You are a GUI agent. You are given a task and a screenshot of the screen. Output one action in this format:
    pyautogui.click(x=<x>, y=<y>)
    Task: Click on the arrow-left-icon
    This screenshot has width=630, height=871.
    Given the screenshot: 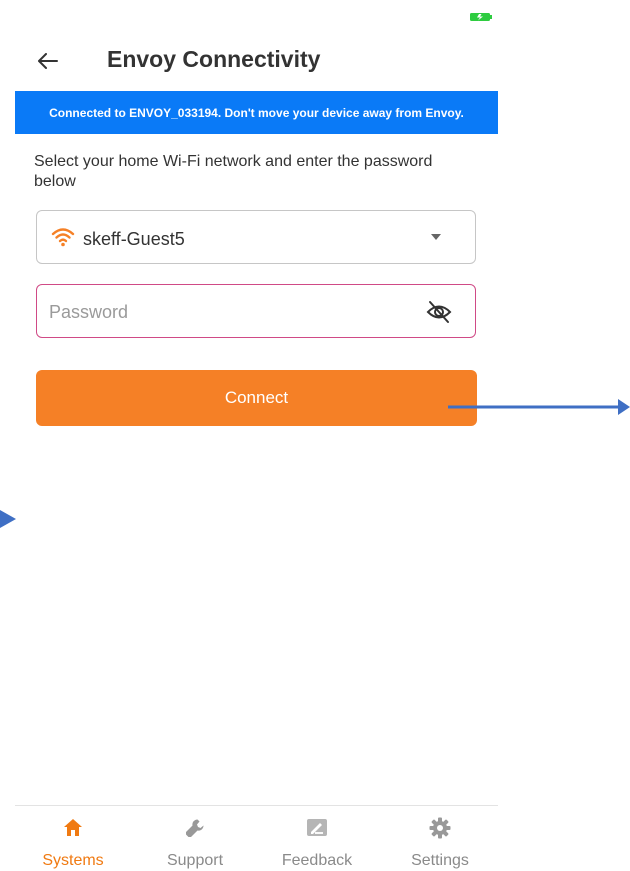 What is the action you would take?
    pyautogui.click(x=48, y=61)
    